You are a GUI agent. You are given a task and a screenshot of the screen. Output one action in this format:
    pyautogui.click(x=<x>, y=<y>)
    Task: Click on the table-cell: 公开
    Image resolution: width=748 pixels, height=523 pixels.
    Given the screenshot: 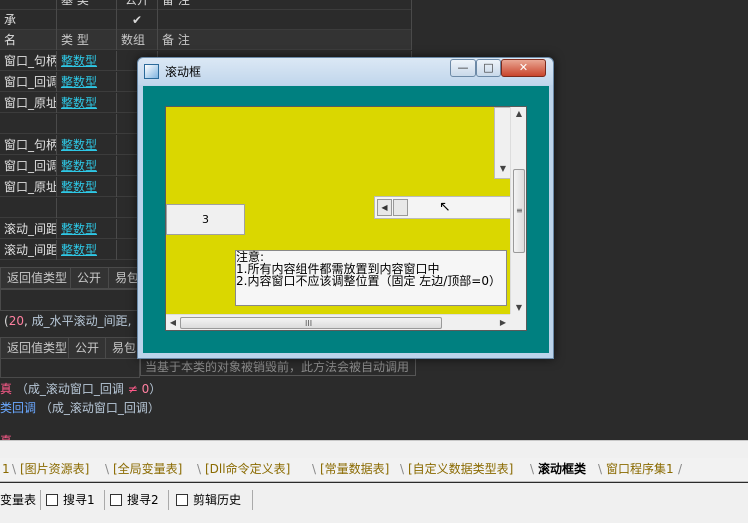 What is the action you would take?
    pyautogui.click(x=137, y=5)
    